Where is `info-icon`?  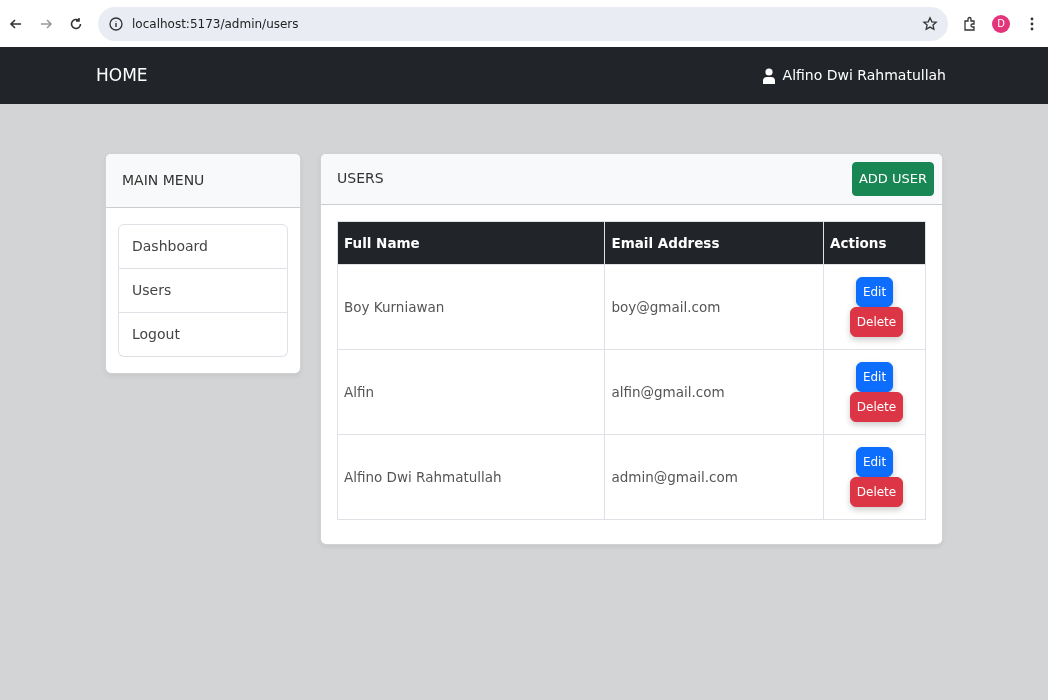 info-icon is located at coordinates (116, 23).